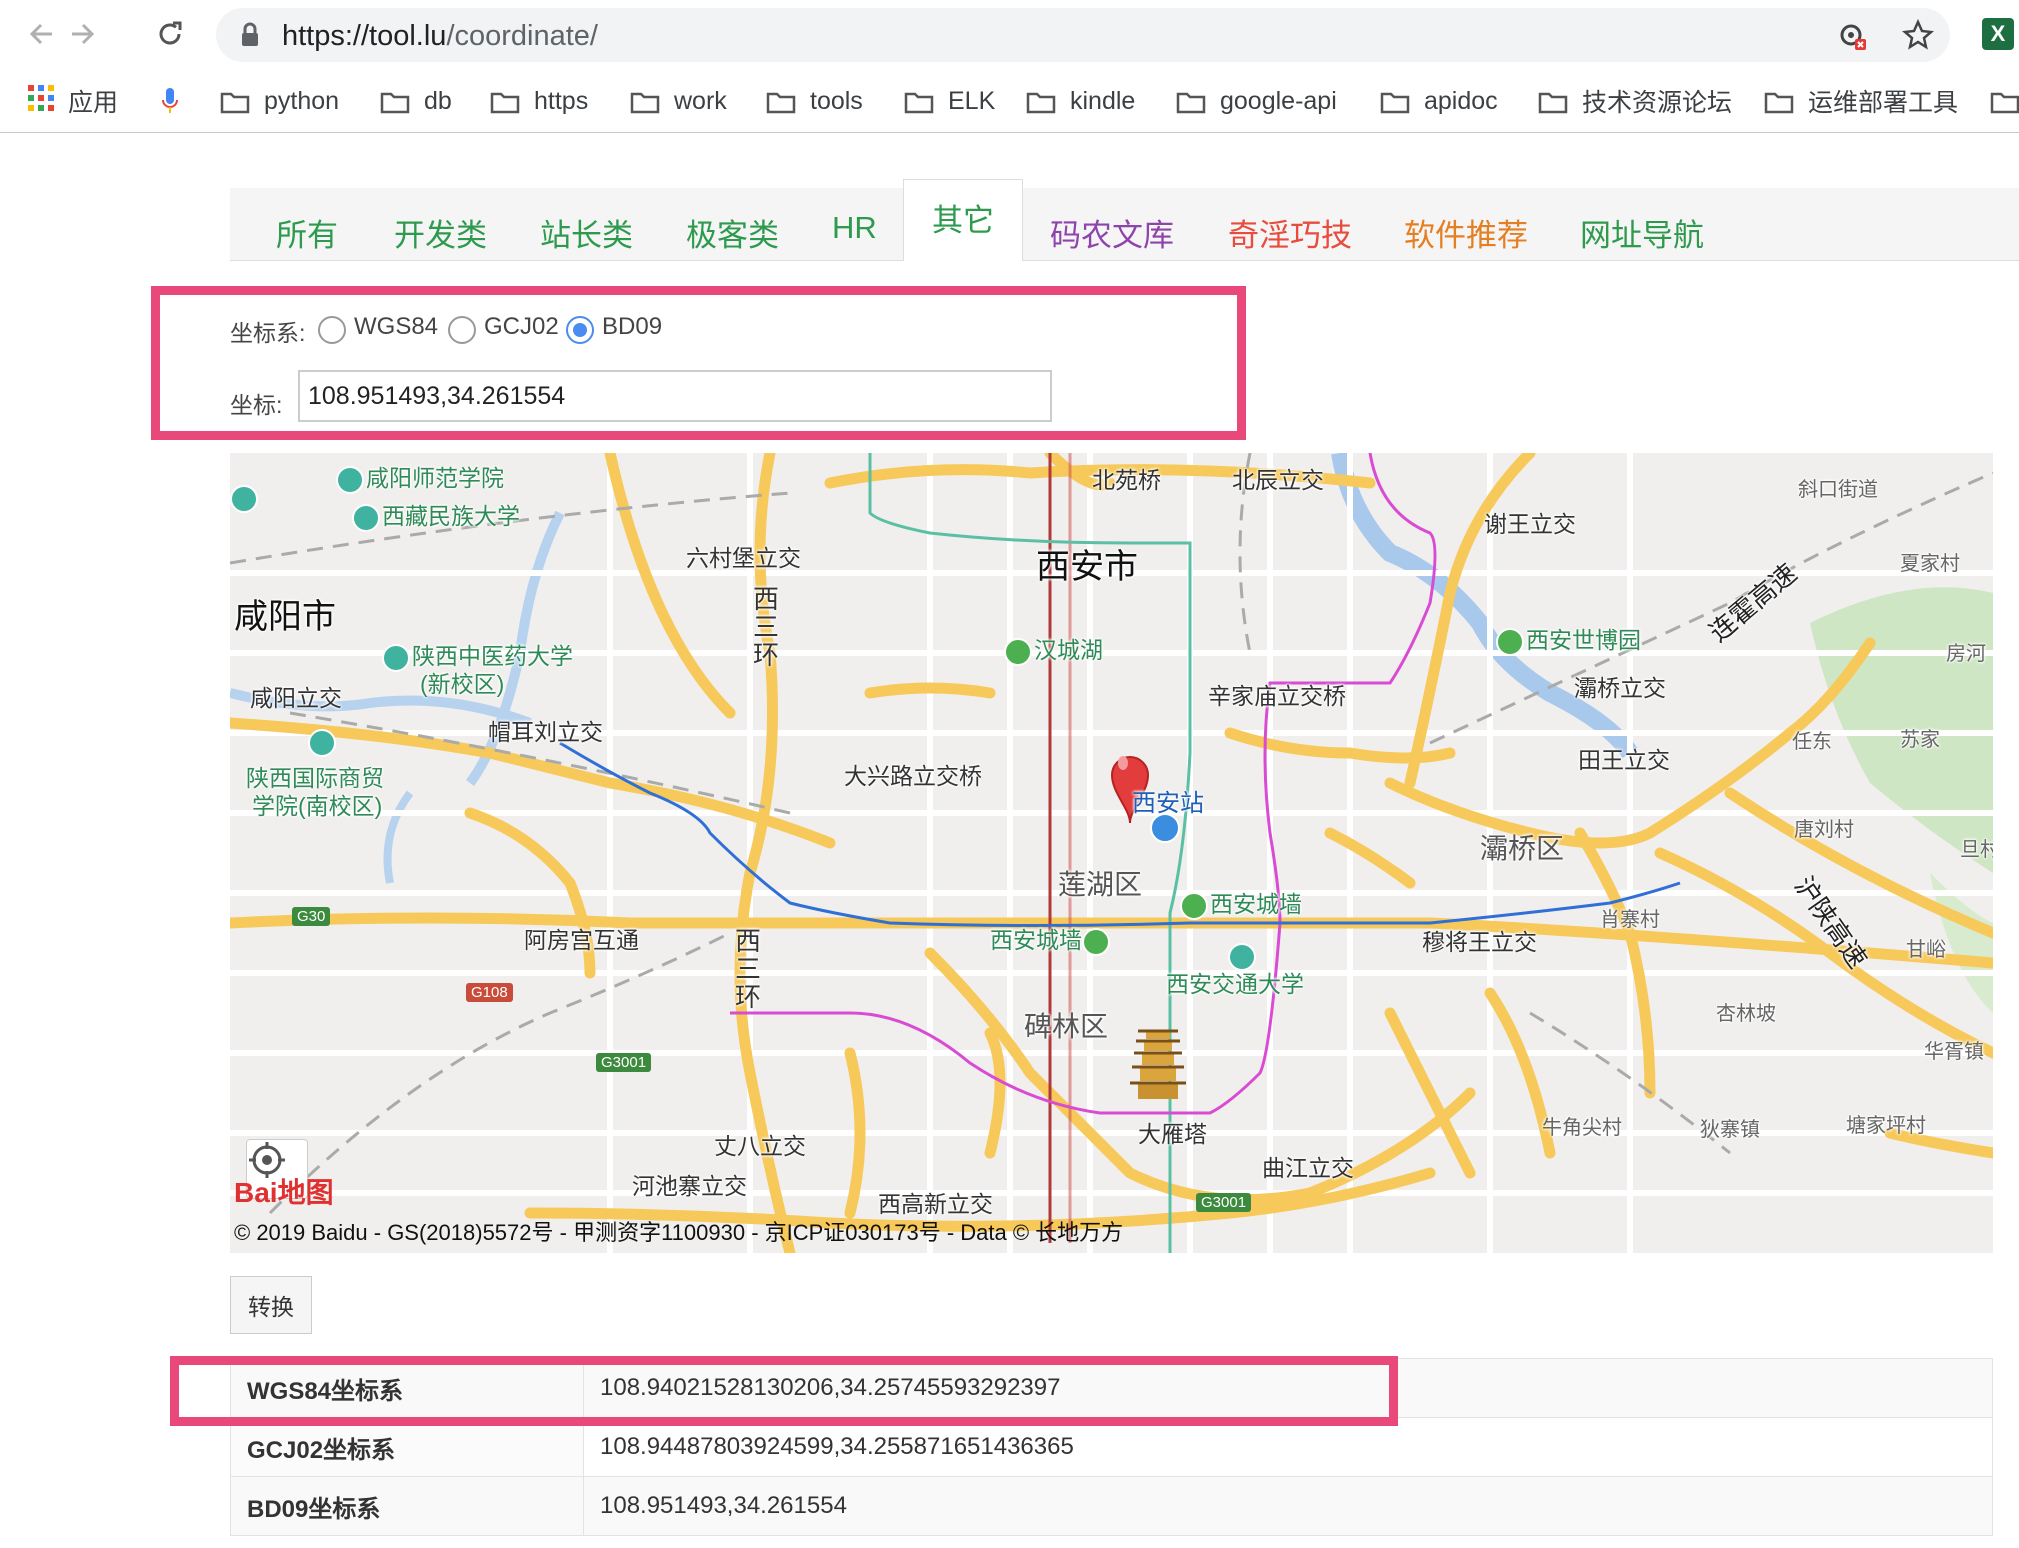  I want to click on map-label-xiewang: 谢王立交, so click(1530, 524).